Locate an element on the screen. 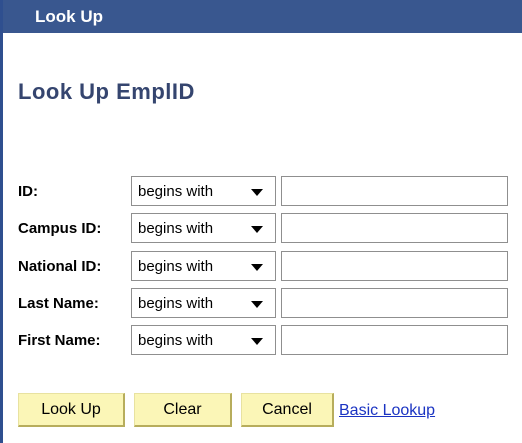 The width and height of the screenshot is (522, 443). field-row-id: ID: begins with is located at coordinates (268, 191).